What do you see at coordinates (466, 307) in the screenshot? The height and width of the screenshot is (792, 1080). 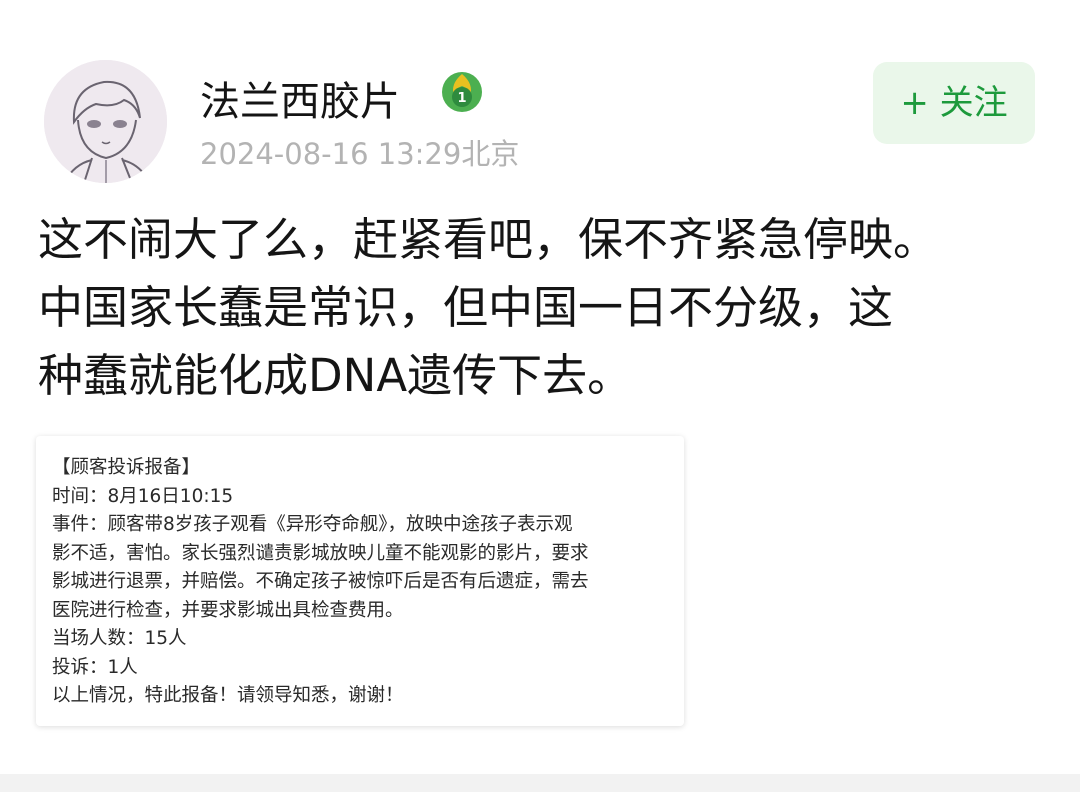 I see `post-text-line: 中国家长蠢是常识，但中国一日不分级，这` at bounding box center [466, 307].